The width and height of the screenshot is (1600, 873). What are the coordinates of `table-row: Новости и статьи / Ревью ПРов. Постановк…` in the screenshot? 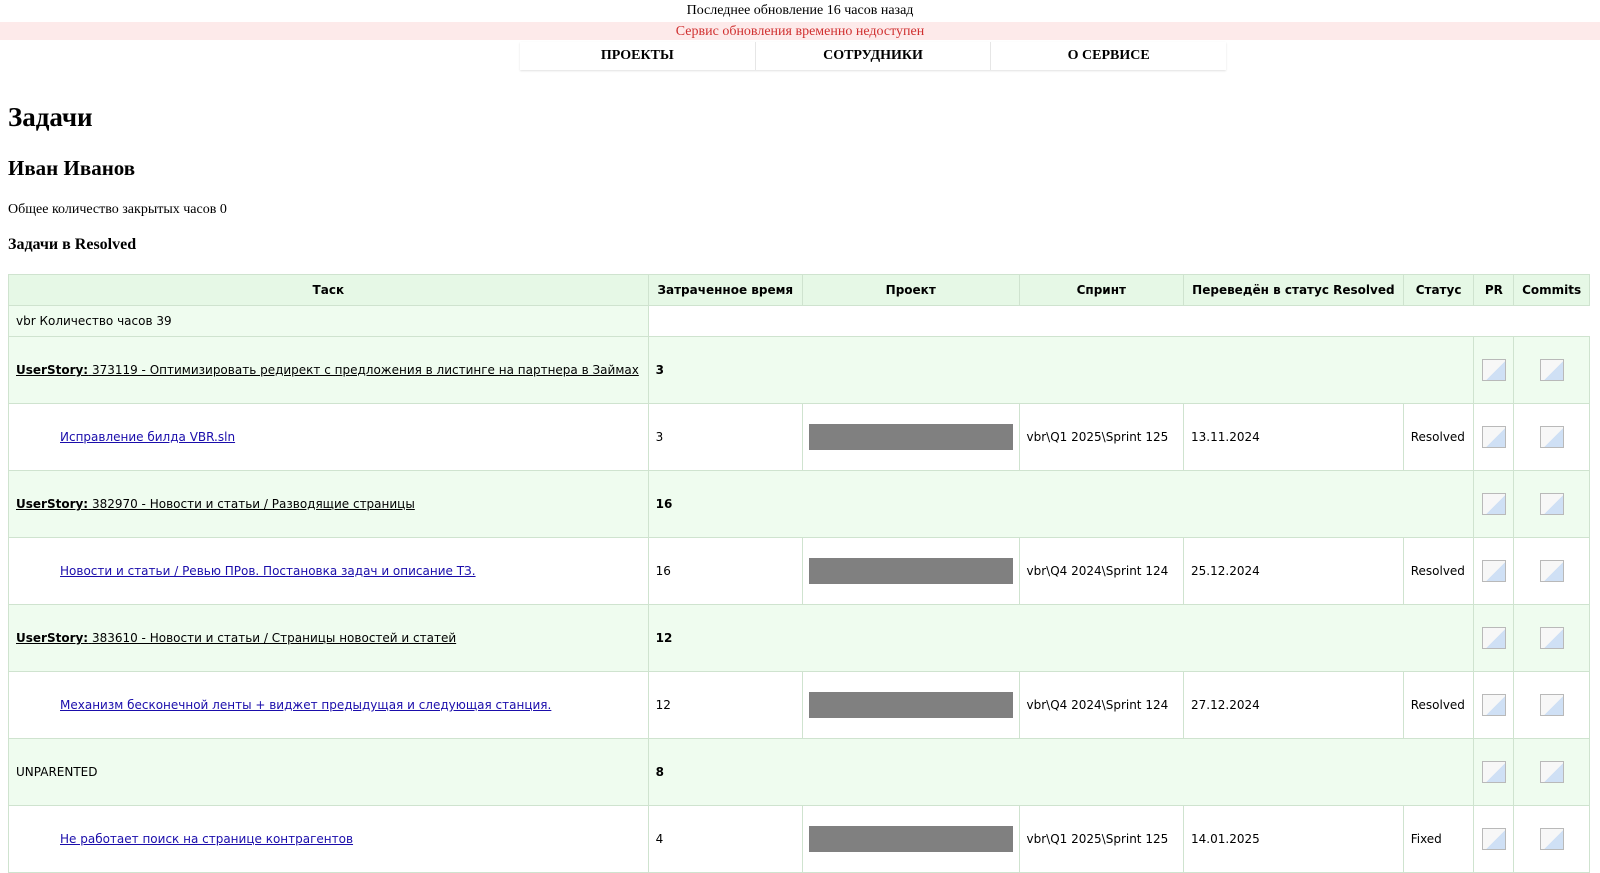 It's located at (799, 571).